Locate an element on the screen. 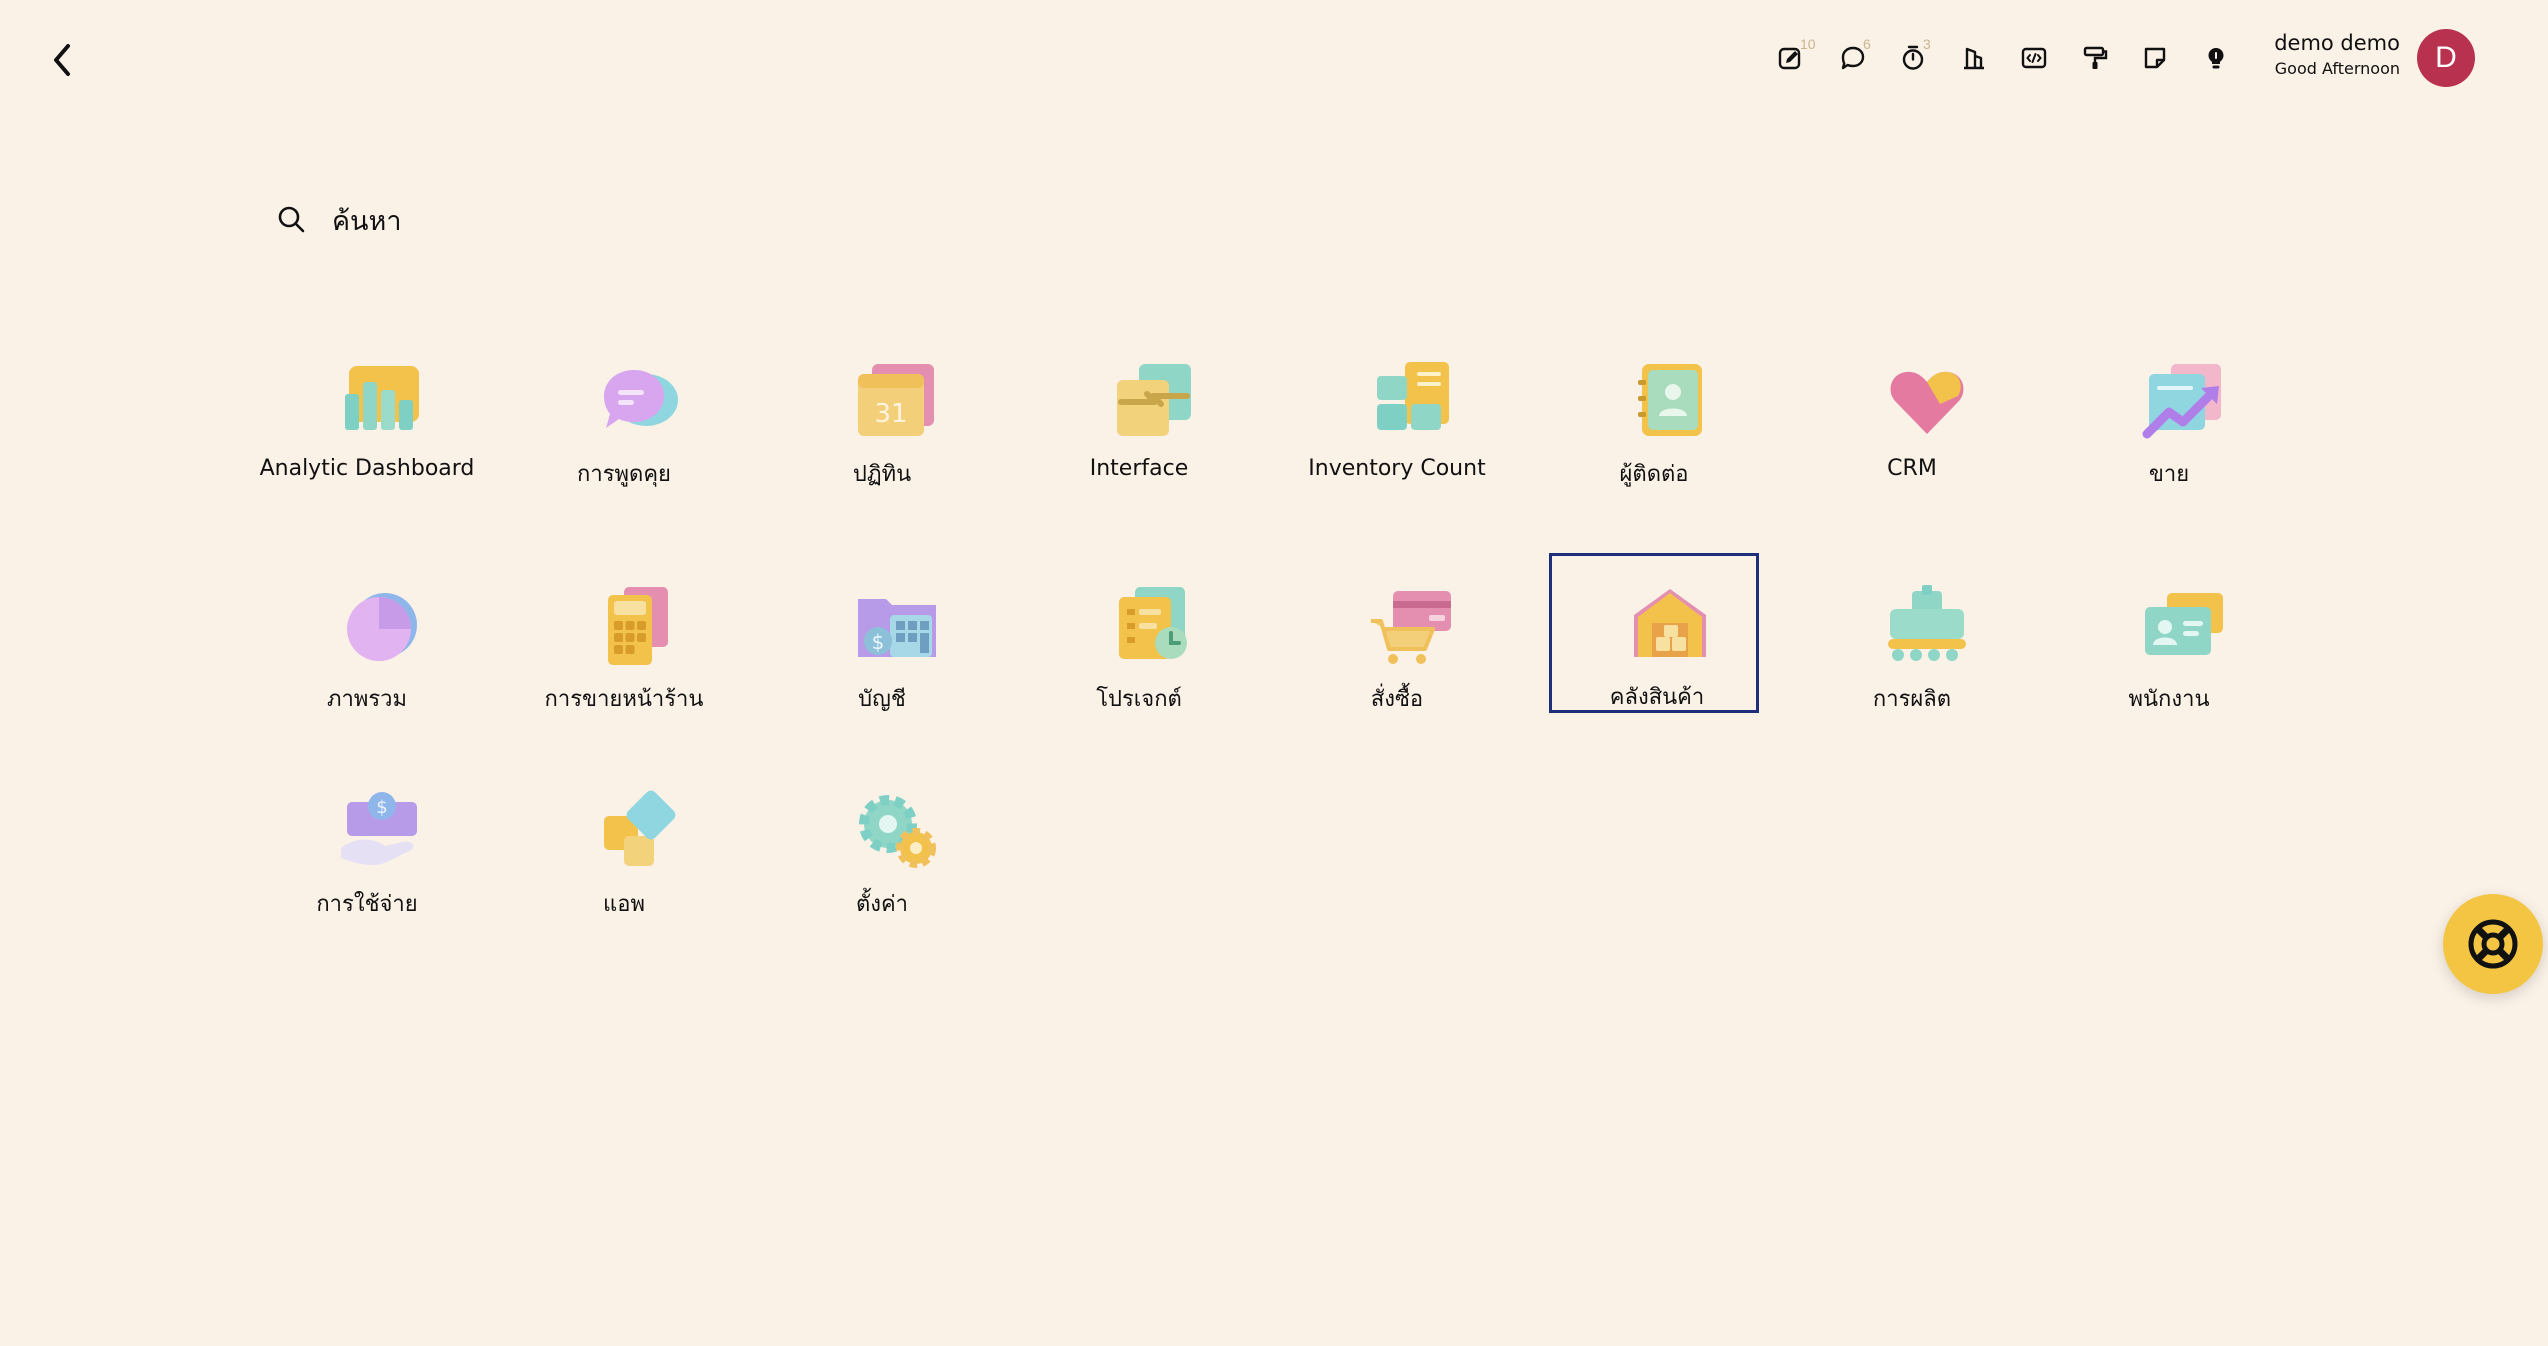 The height and width of the screenshot is (1346, 2548). employees-icon is located at coordinates (2184, 624).